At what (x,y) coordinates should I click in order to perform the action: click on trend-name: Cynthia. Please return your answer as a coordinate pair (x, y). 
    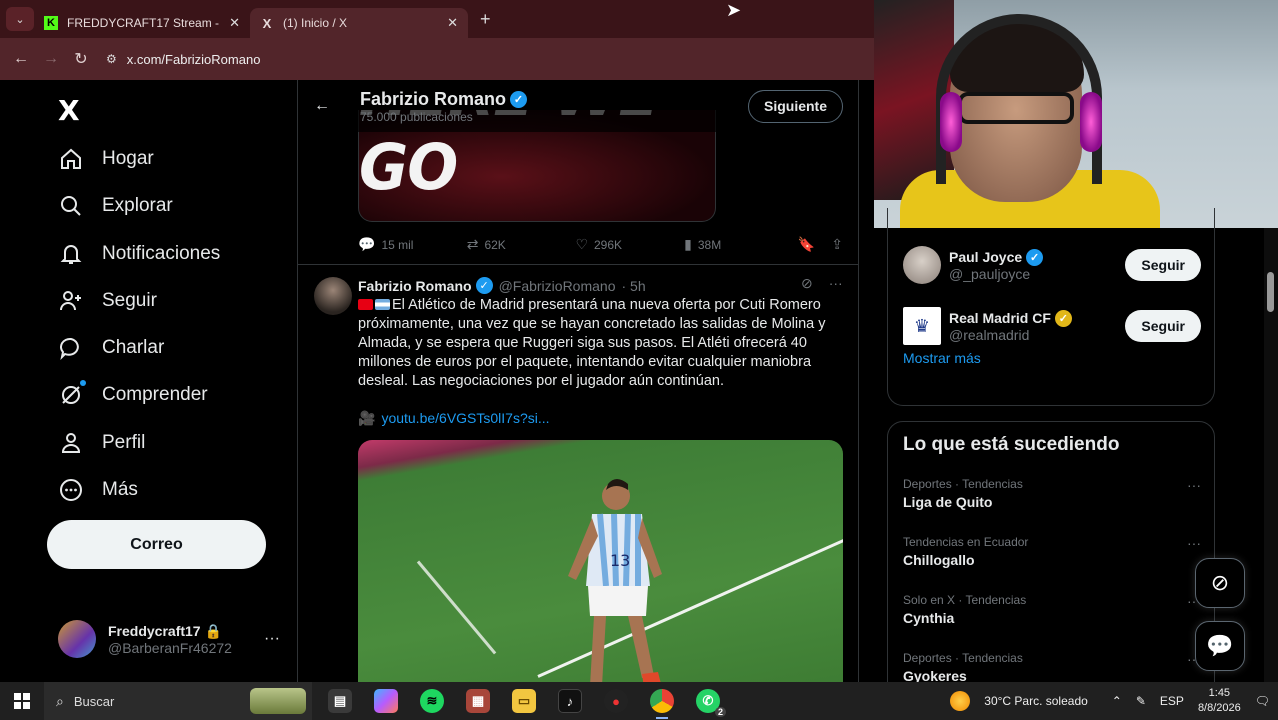
    Looking at the image, I should click on (929, 618).